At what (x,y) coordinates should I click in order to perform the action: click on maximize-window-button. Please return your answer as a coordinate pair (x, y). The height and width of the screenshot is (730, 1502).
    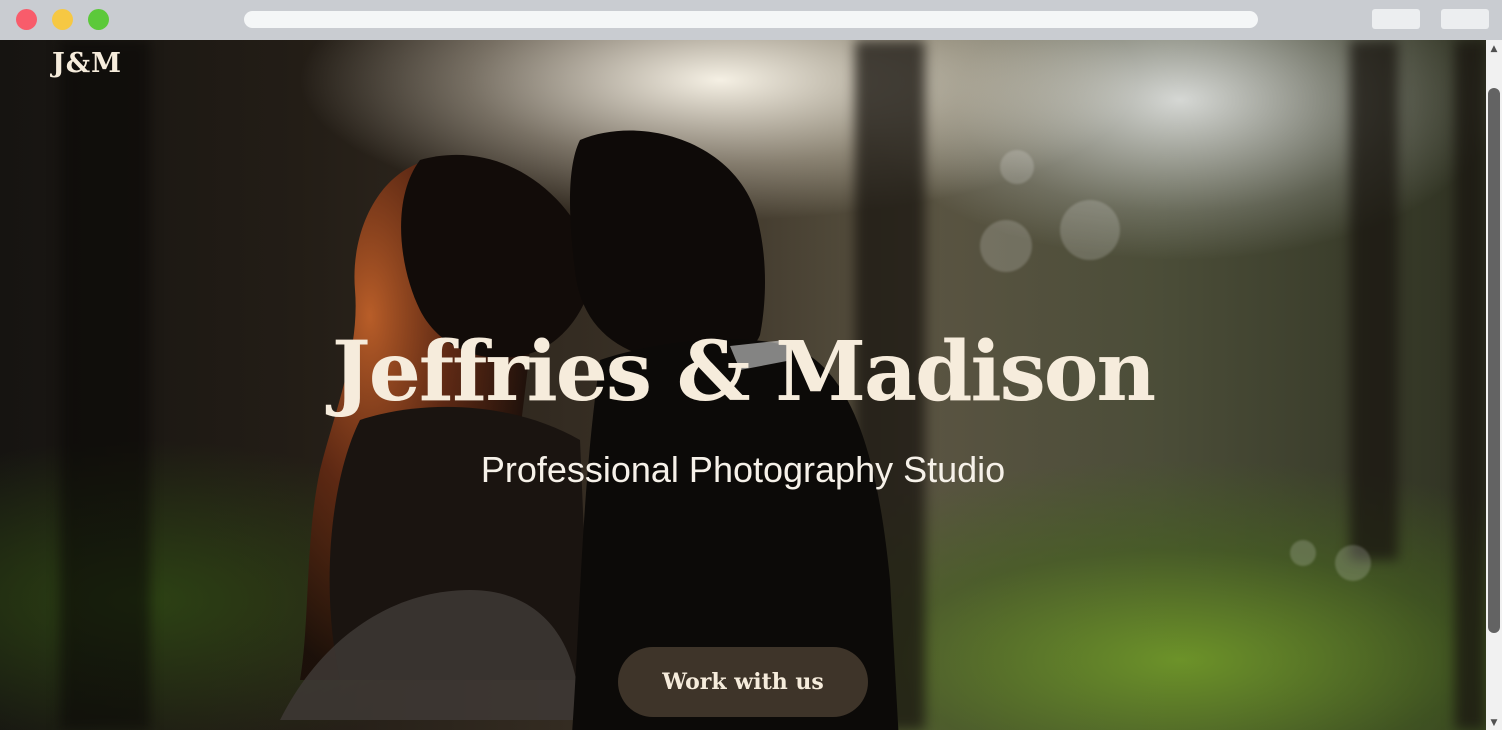
    Looking at the image, I should click on (98, 19).